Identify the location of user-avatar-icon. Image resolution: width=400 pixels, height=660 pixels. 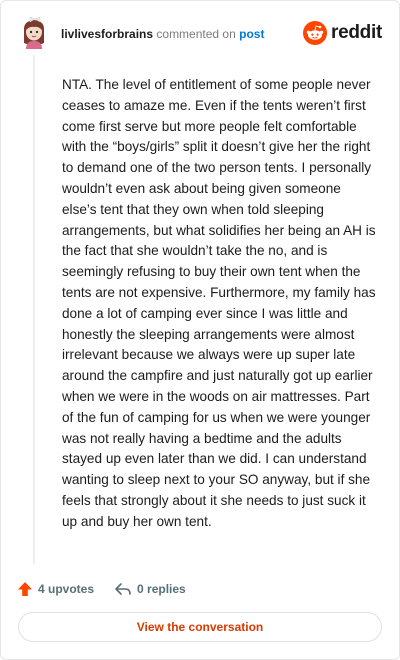
(34, 32).